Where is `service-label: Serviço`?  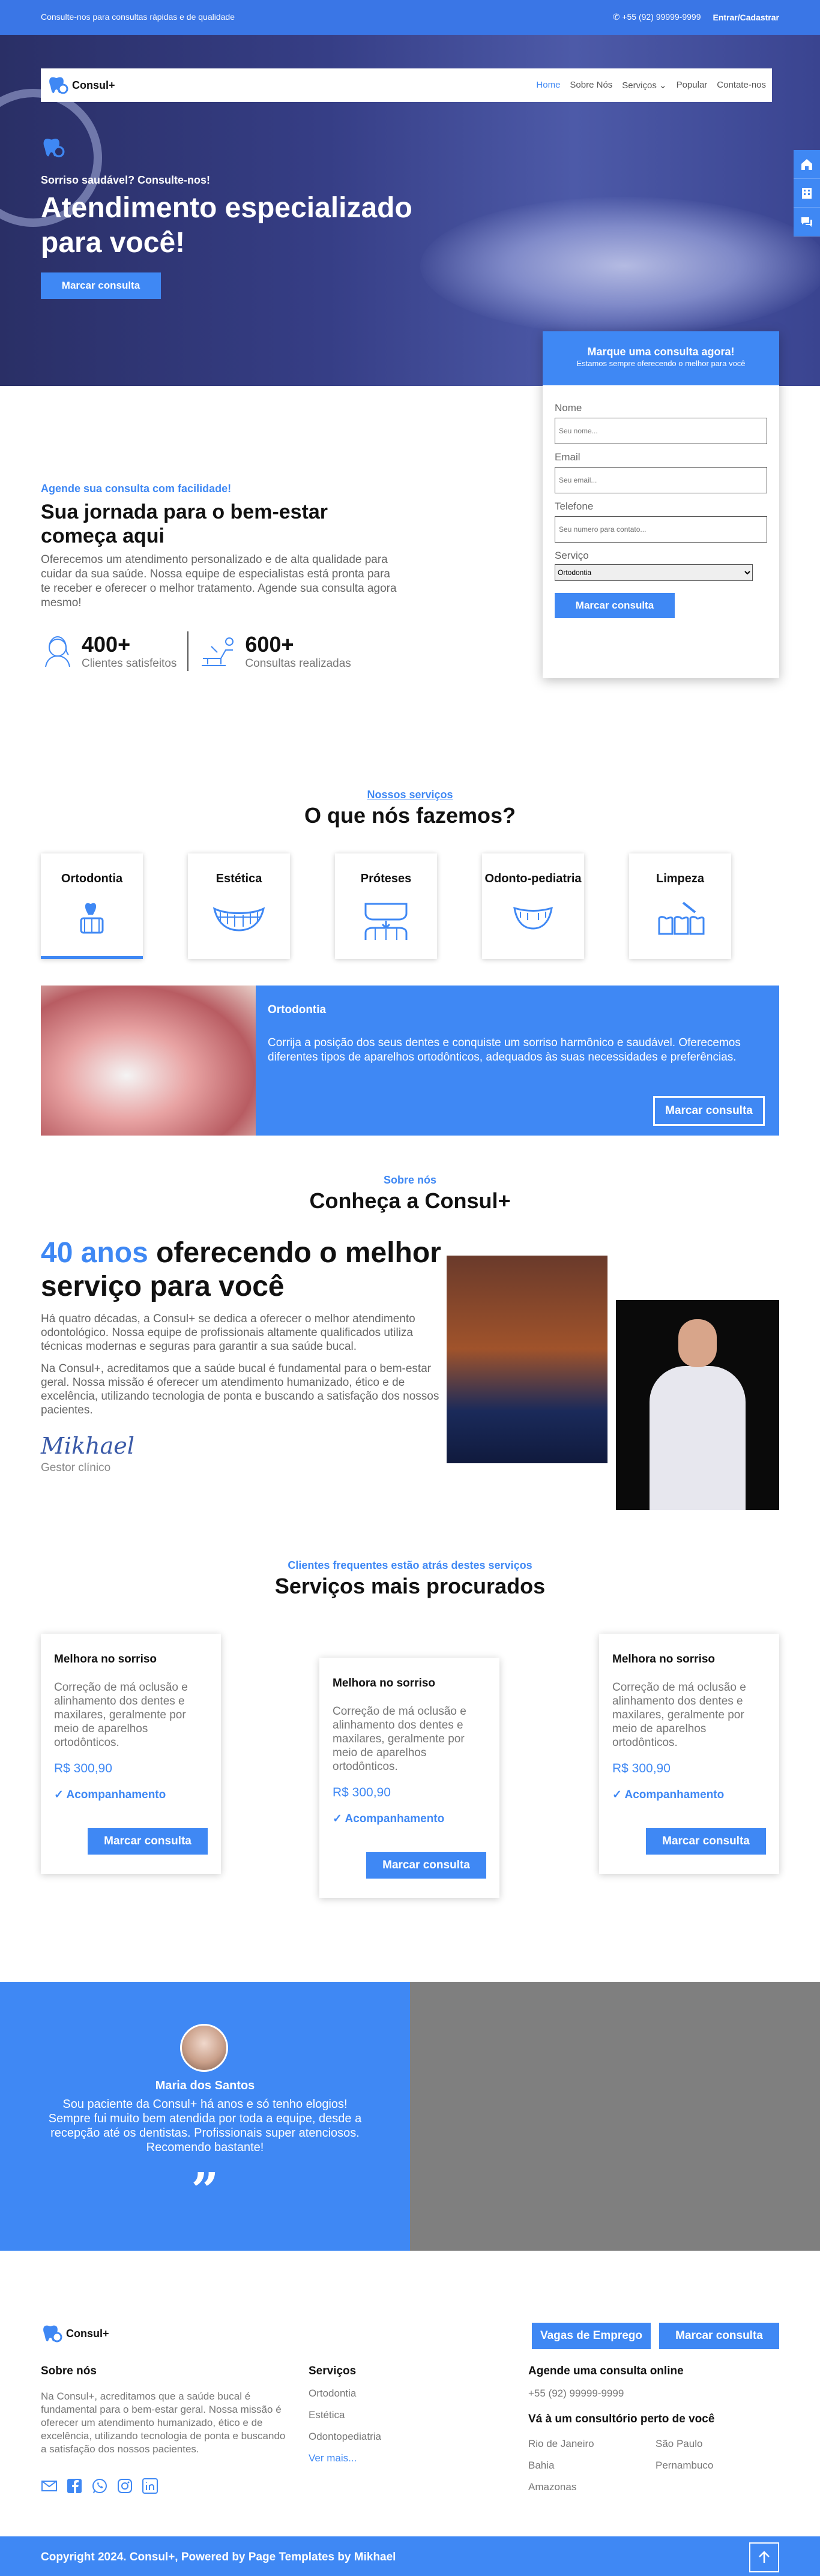
service-label: Serviço is located at coordinates (572, 555).